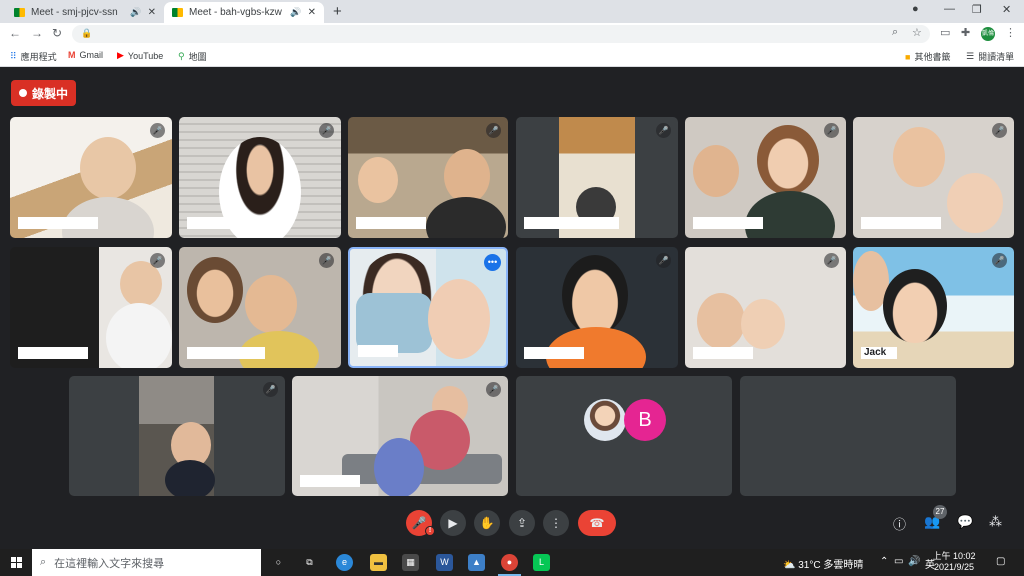  What do you see at coordinates (140, 55) in the screenshot?
I see `bookmark-youtube: ▶ YouTube` at bounding box center [140, 55].